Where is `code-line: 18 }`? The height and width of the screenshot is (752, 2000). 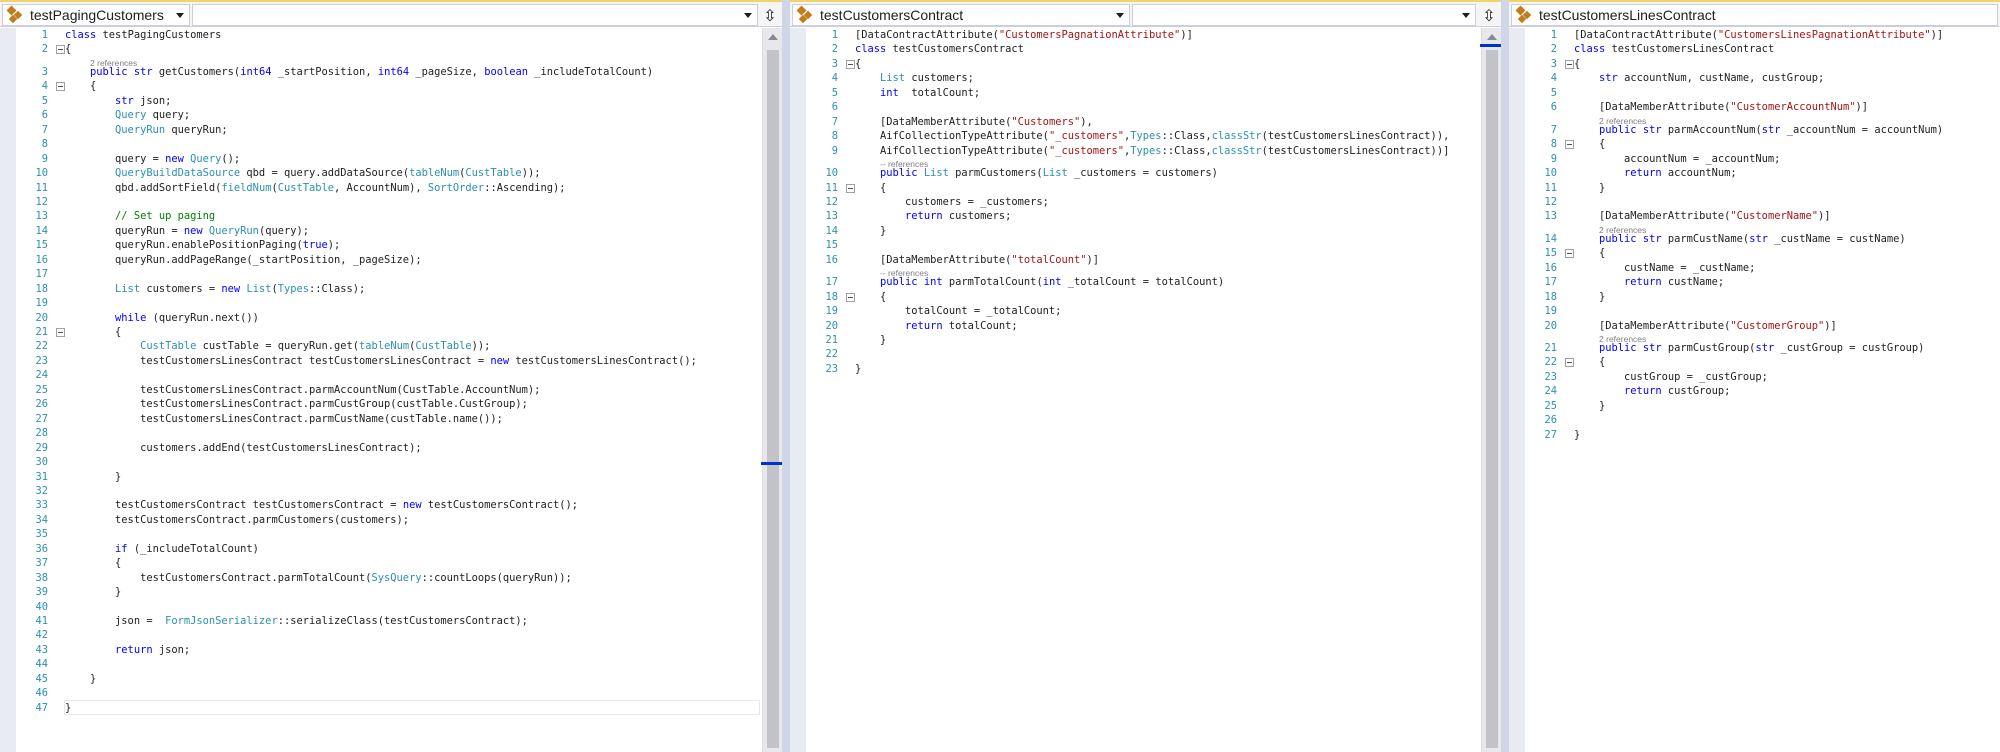
code-line: 18 } is located at coordinates (1762, 297).